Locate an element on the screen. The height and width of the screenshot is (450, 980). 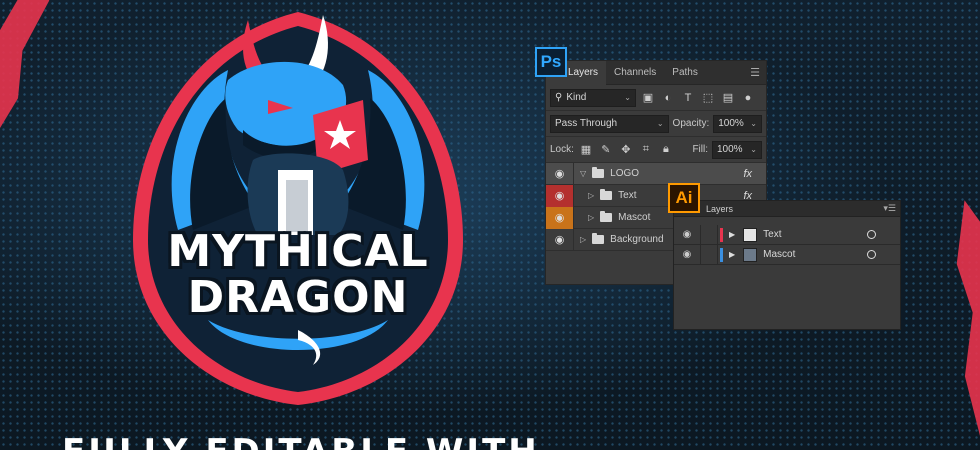
ps-panel-tabs: Layers Channels Paths ☰ is located at coordinates (656, 72).